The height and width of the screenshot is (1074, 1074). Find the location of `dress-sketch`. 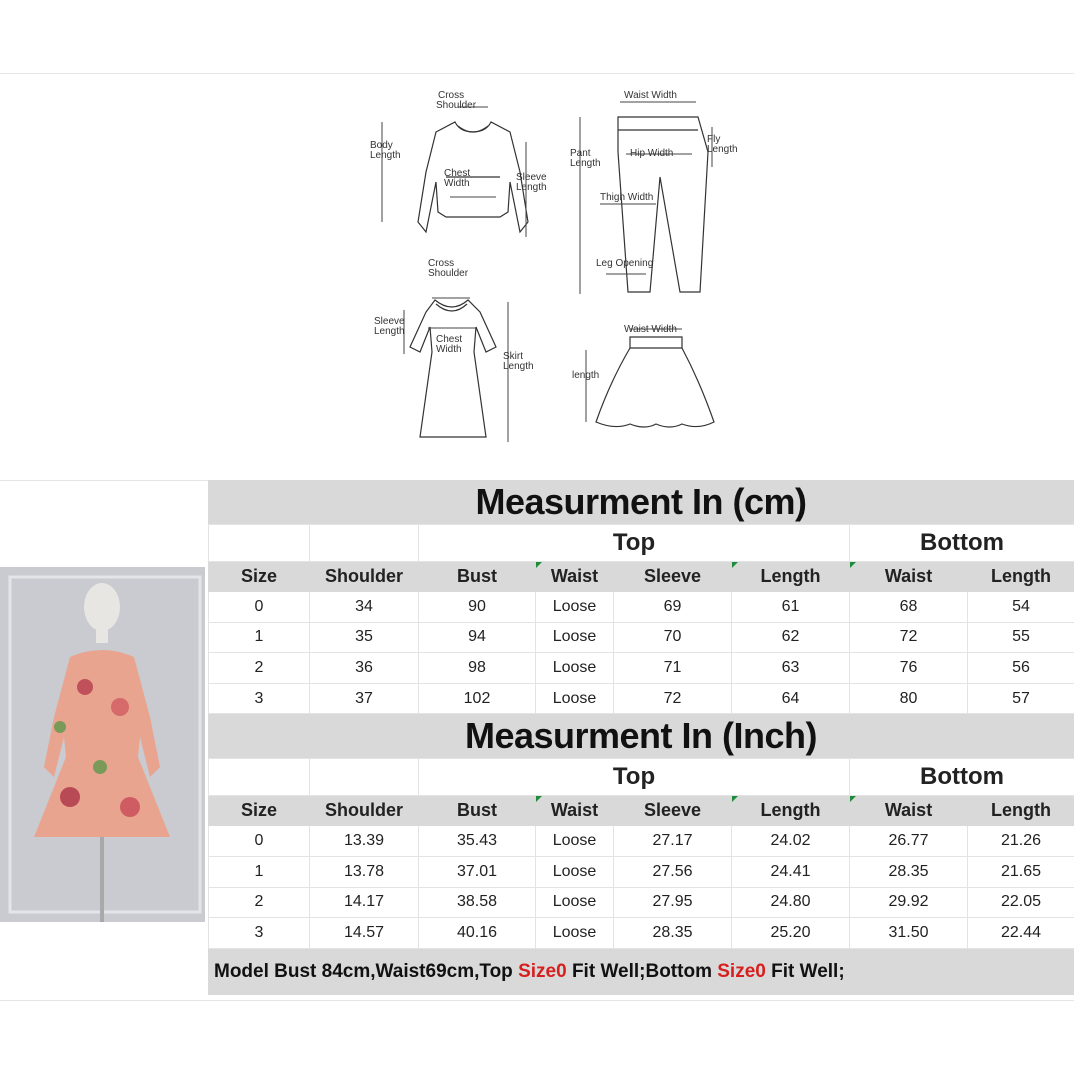

dress-sketch is located at coordinates (453, 368).